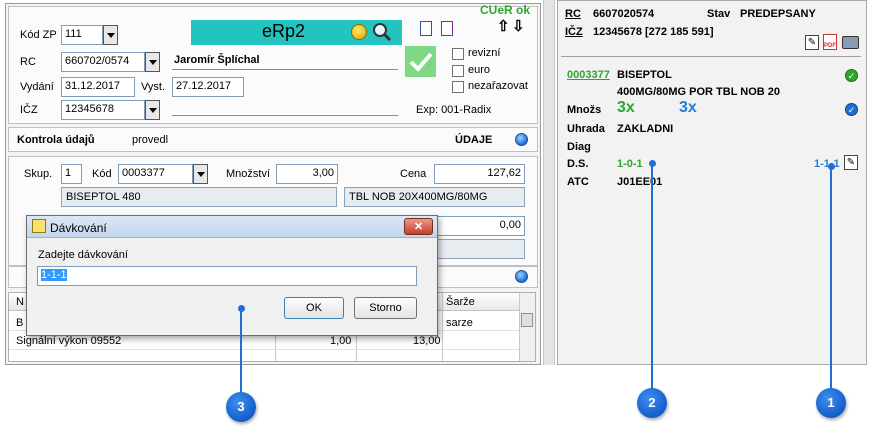 Image resolution: width=885 pixels, height=430 pixels. Describe the element at coordinates (458, 71) in the screenshot. I see `euro-checkbox` at that location.